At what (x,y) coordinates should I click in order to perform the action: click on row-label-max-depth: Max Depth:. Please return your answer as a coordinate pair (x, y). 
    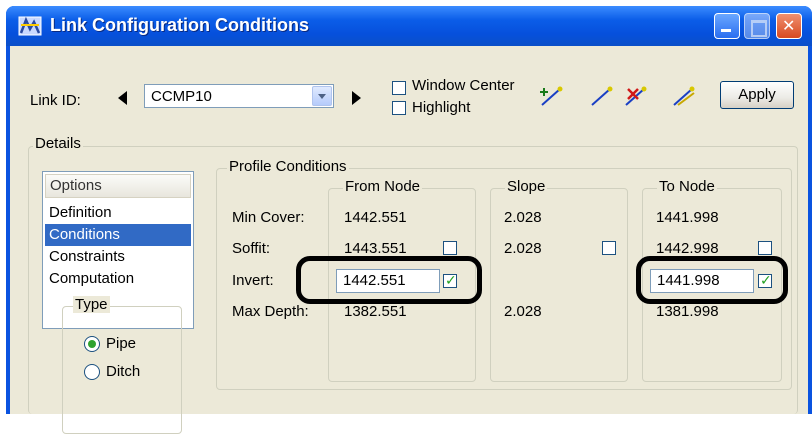
    Looking at the image, I should click on (270, 311).